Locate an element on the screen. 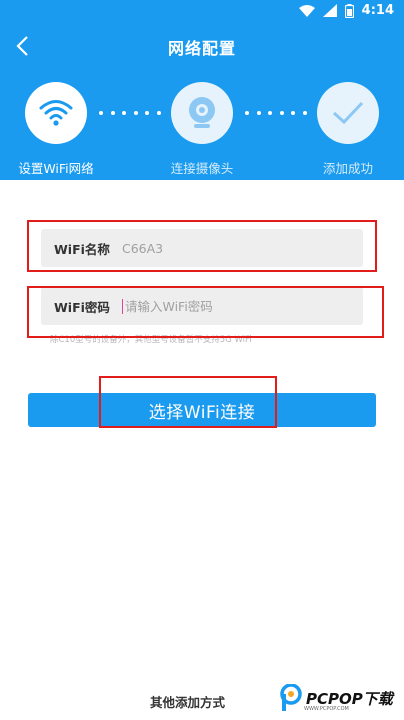  step-1-label: 设置WiFi网络 is located at coordinates (56, 168).